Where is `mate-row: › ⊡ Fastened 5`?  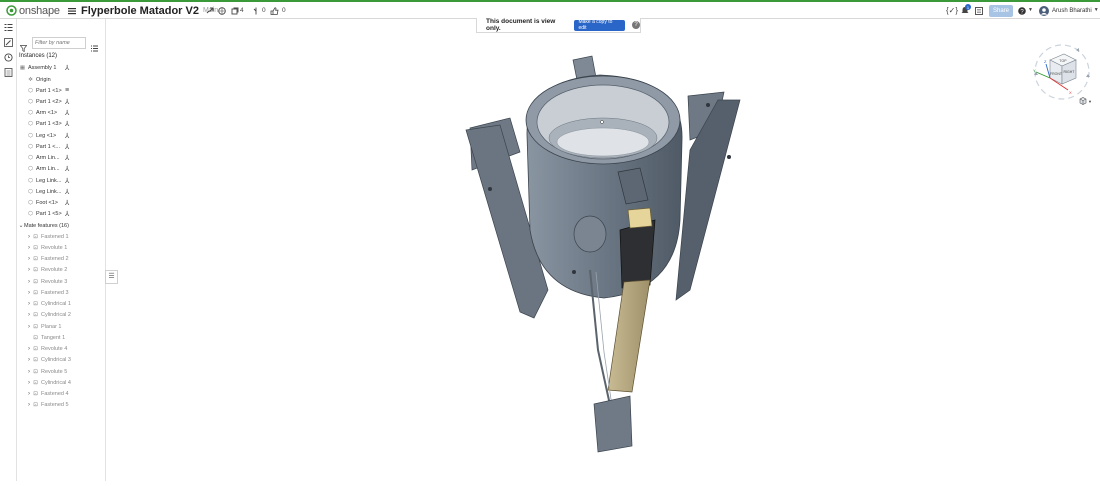
mate-row: › ⊡ Fastened 5 is located at coordinates (61, 405).